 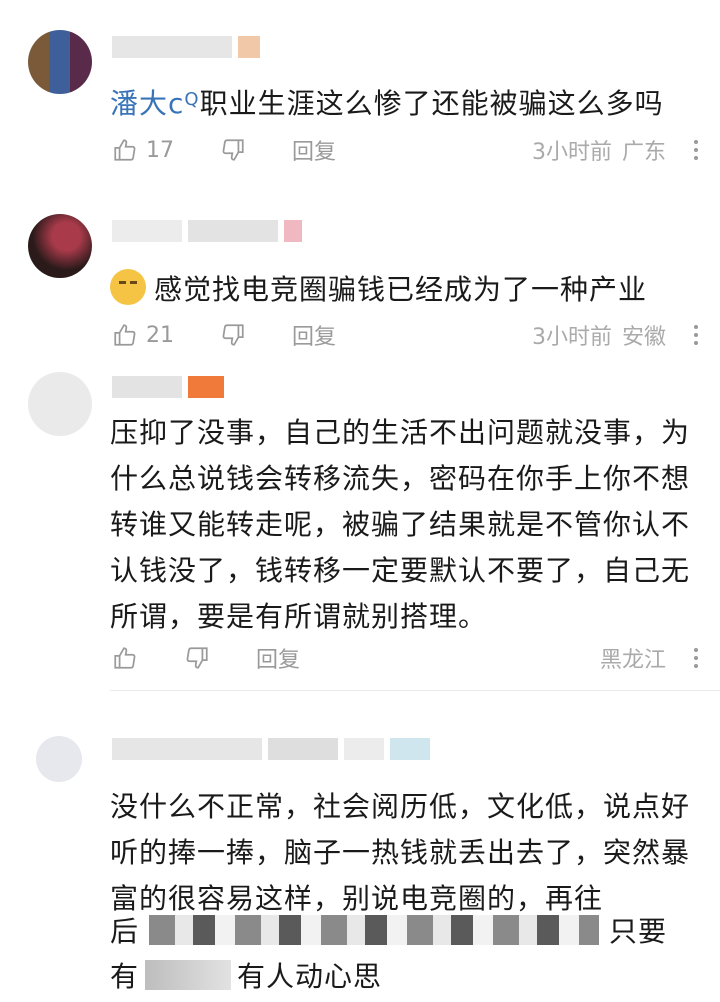 What do you see at coordinates (125, 931) in the screenshot?
I see `text-fragment: 后` at bounding box center [125, 931].